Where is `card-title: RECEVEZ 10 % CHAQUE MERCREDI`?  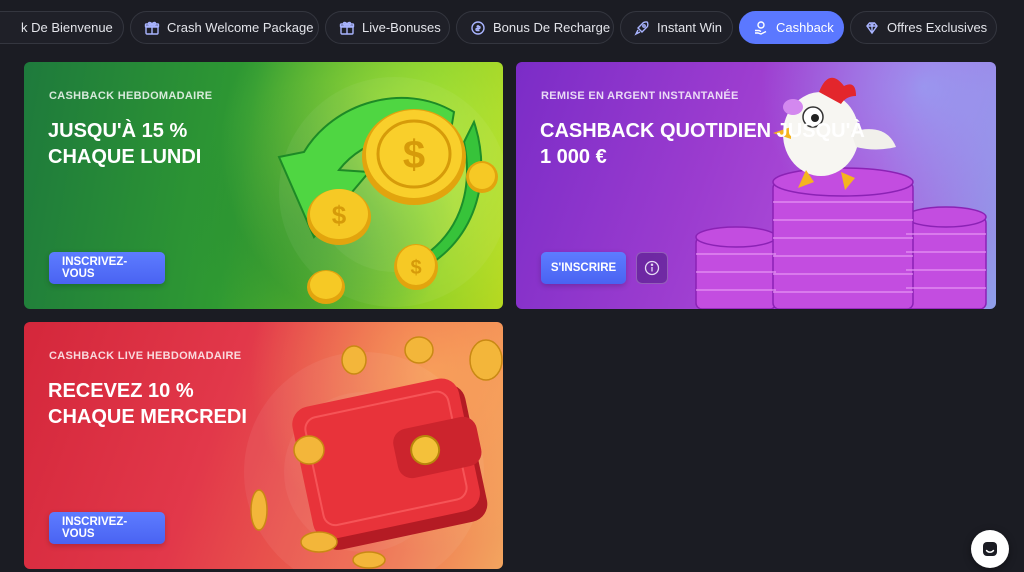 card-title: RECEVEZ 10 % CHAQUE MERCREDI is located at coordinates (147, 404).